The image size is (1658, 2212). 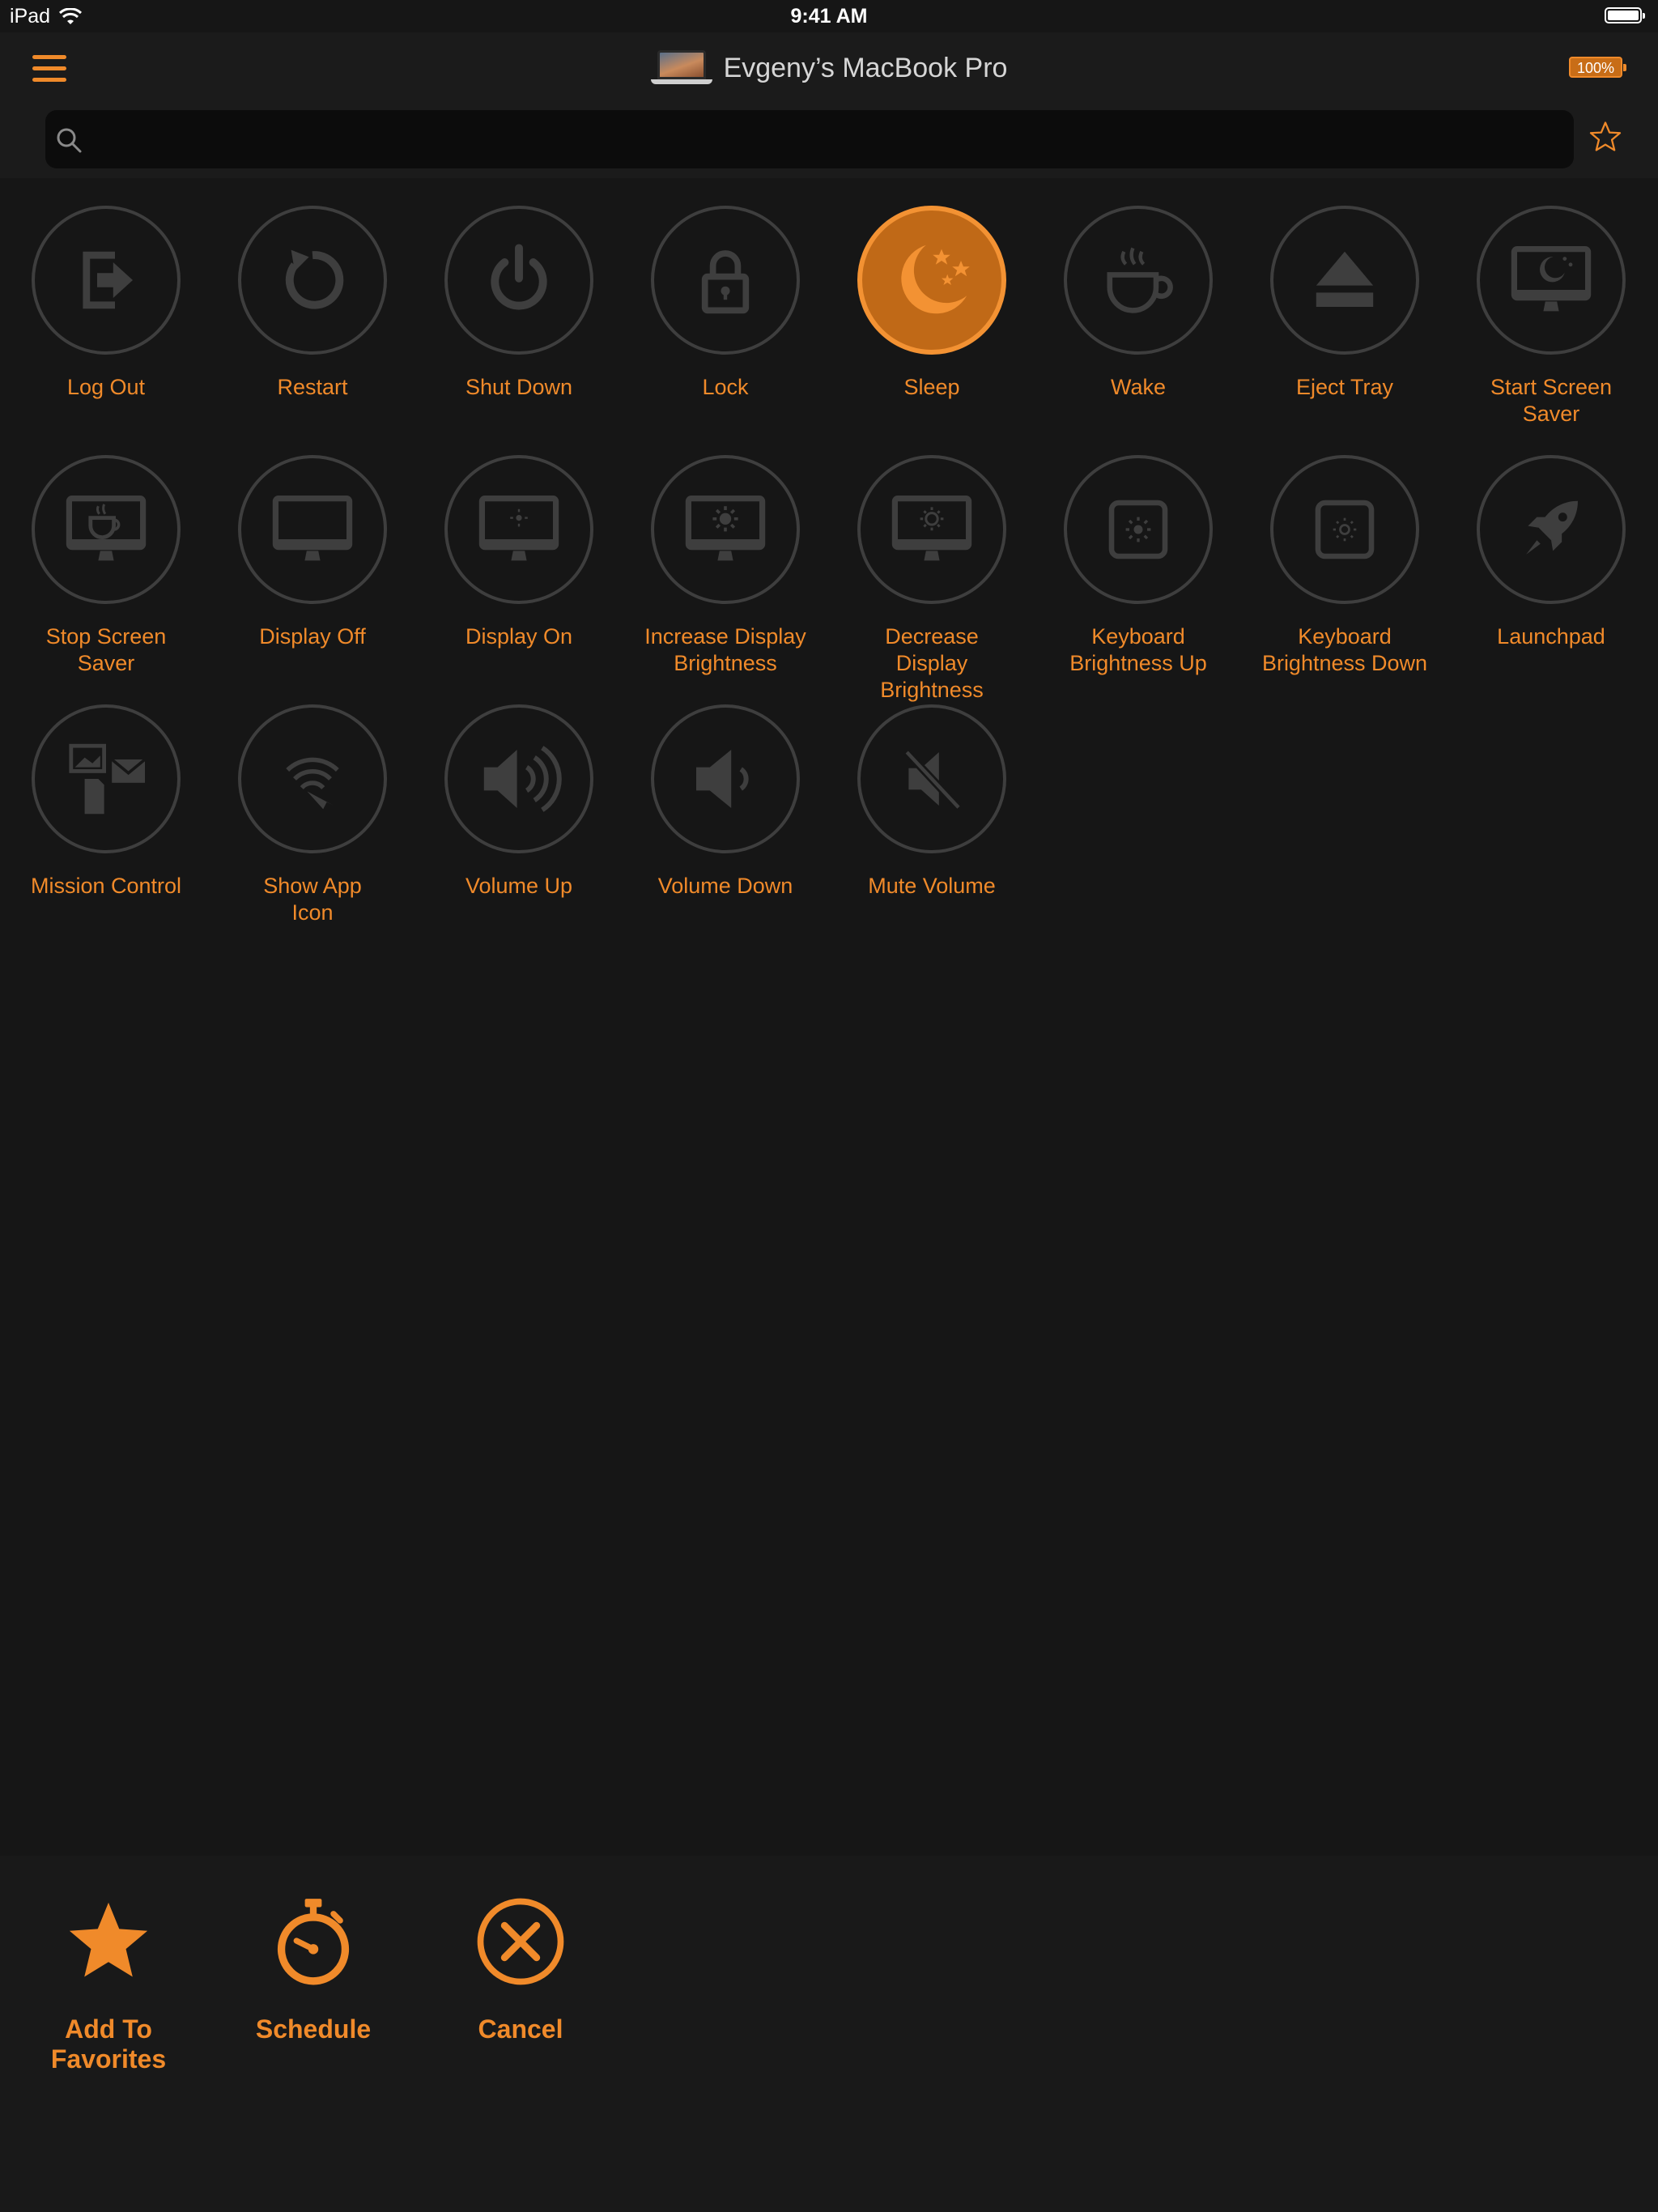 I want to click on action-sleep: Sleep, so click(x=932, y=303).